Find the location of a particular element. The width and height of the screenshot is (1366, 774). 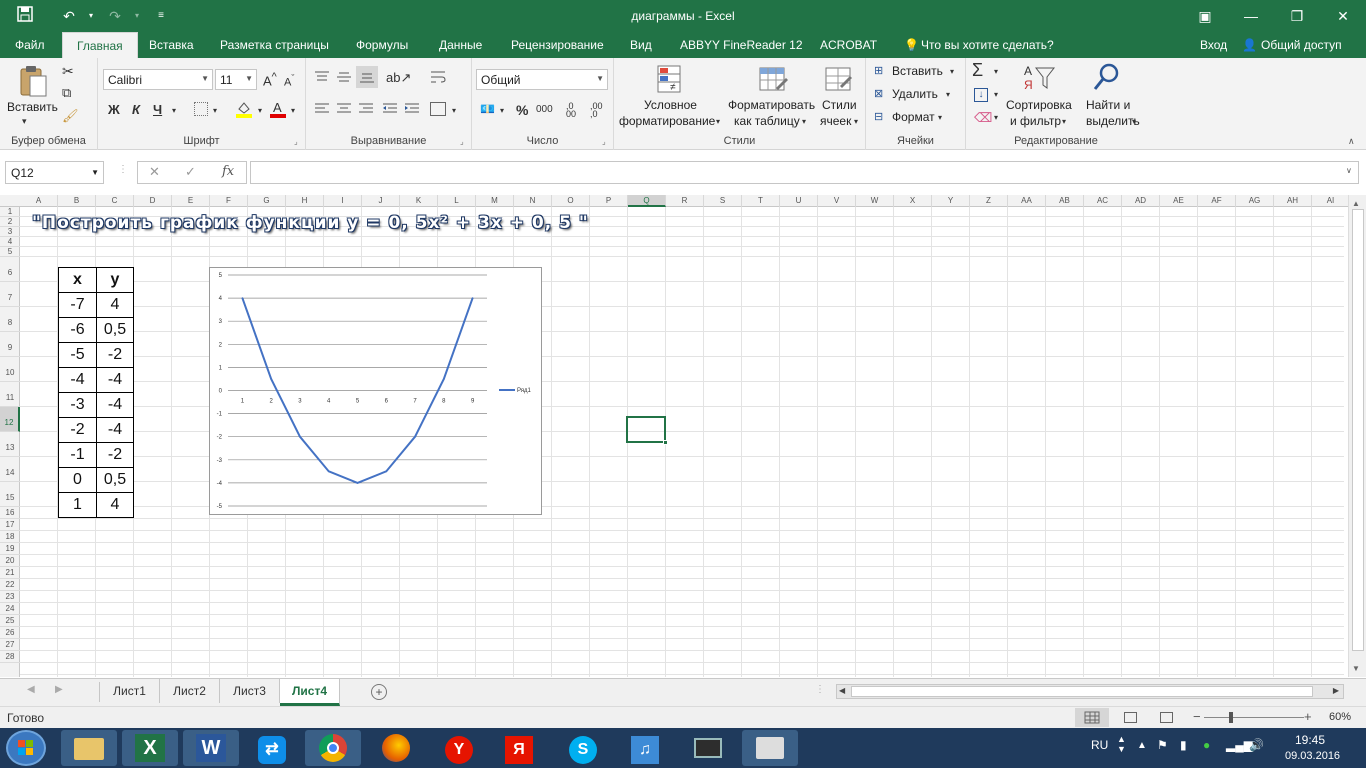

row-header: 25 is located at coordinates (10, 621).